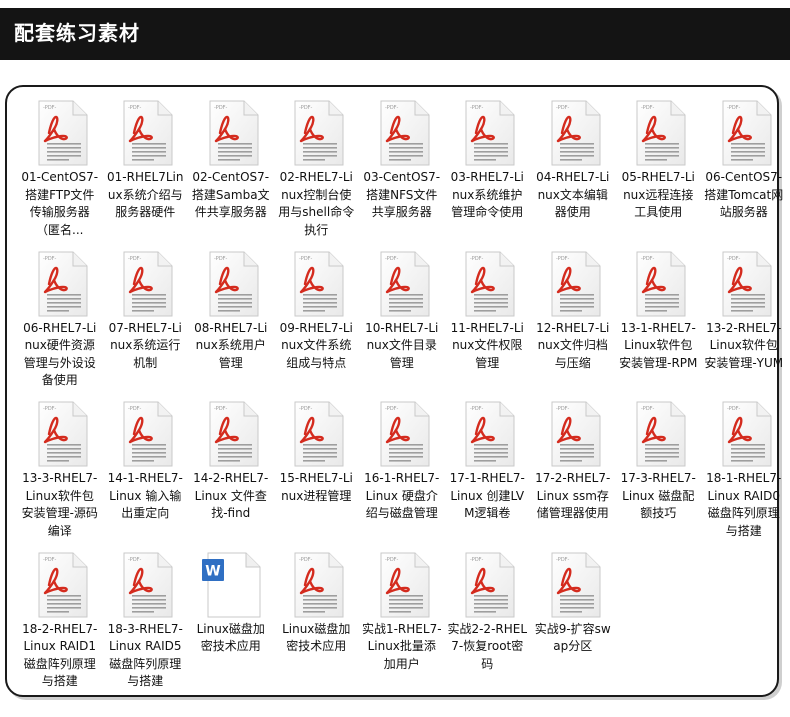 The image size is (790, 717). I want to click on file-item: -PDF- 06-CentOS7-搭建Tomcat网站服务器, so click(744, 172).